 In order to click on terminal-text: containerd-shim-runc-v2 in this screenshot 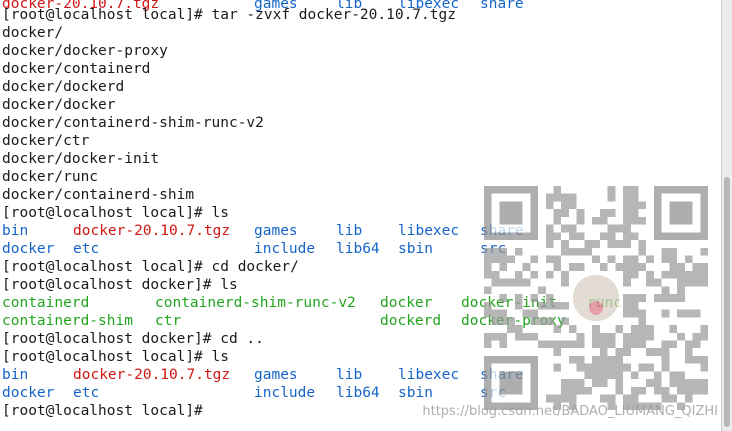, I will do `click(255, 303)`.